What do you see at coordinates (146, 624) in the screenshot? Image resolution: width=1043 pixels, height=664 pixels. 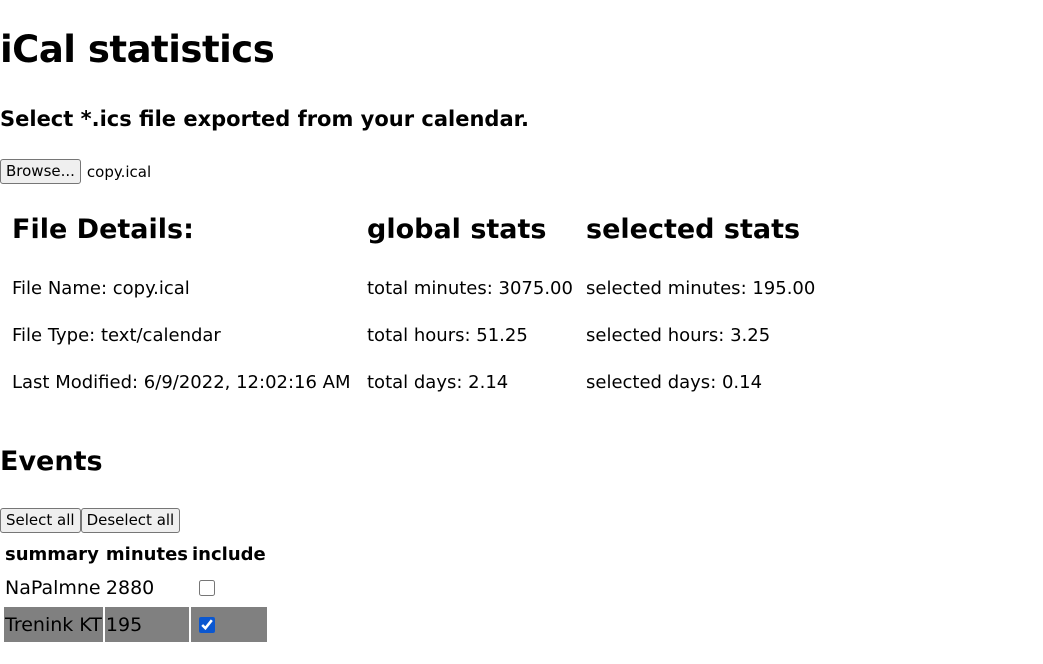 I see `event-minutes: 195` at bounding box center [146, 624].